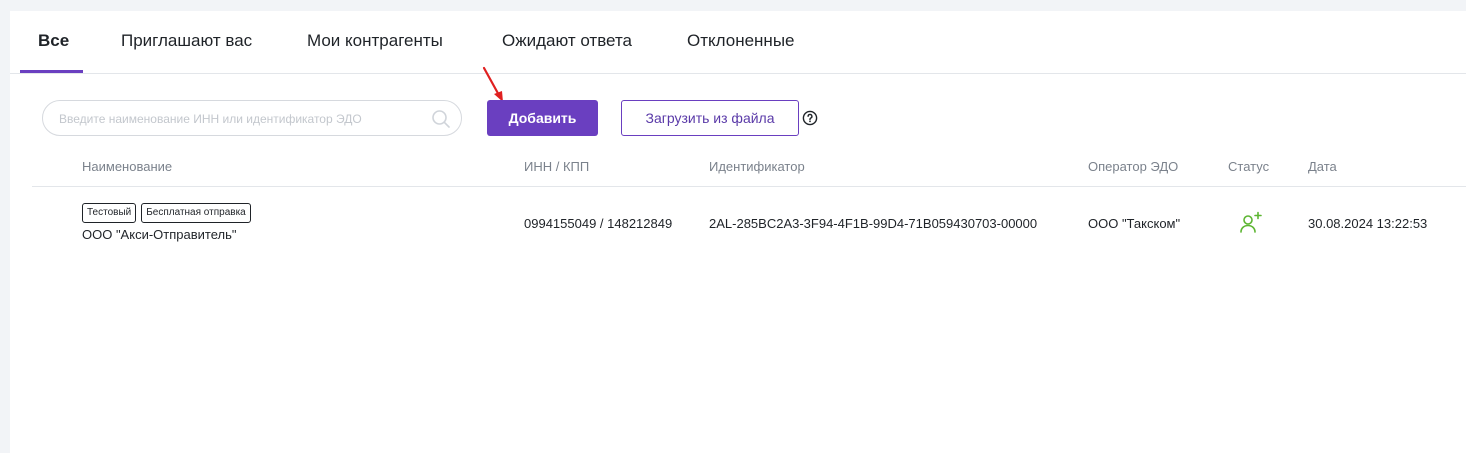 This screenshot has height=453, width=1466. Describe the element at coordinates (1134, 223) in the screenshot. I see `row-operator: ООО "Такском"` at that location.